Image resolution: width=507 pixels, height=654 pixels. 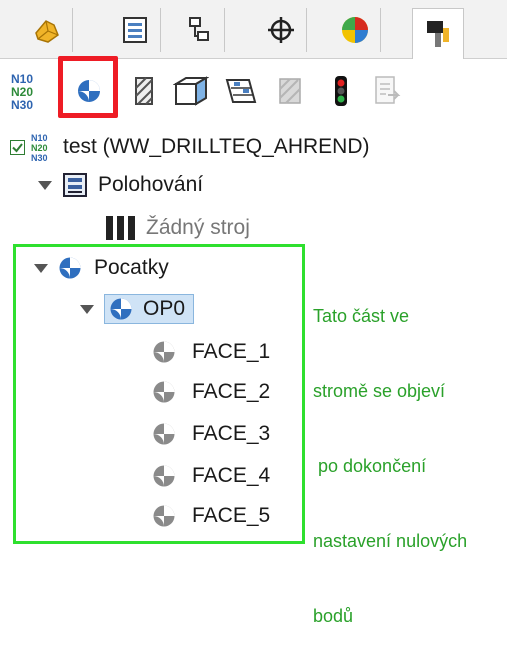 I want to click on nc-program-button: N10 N20 N30, so click(x=27, y=91).